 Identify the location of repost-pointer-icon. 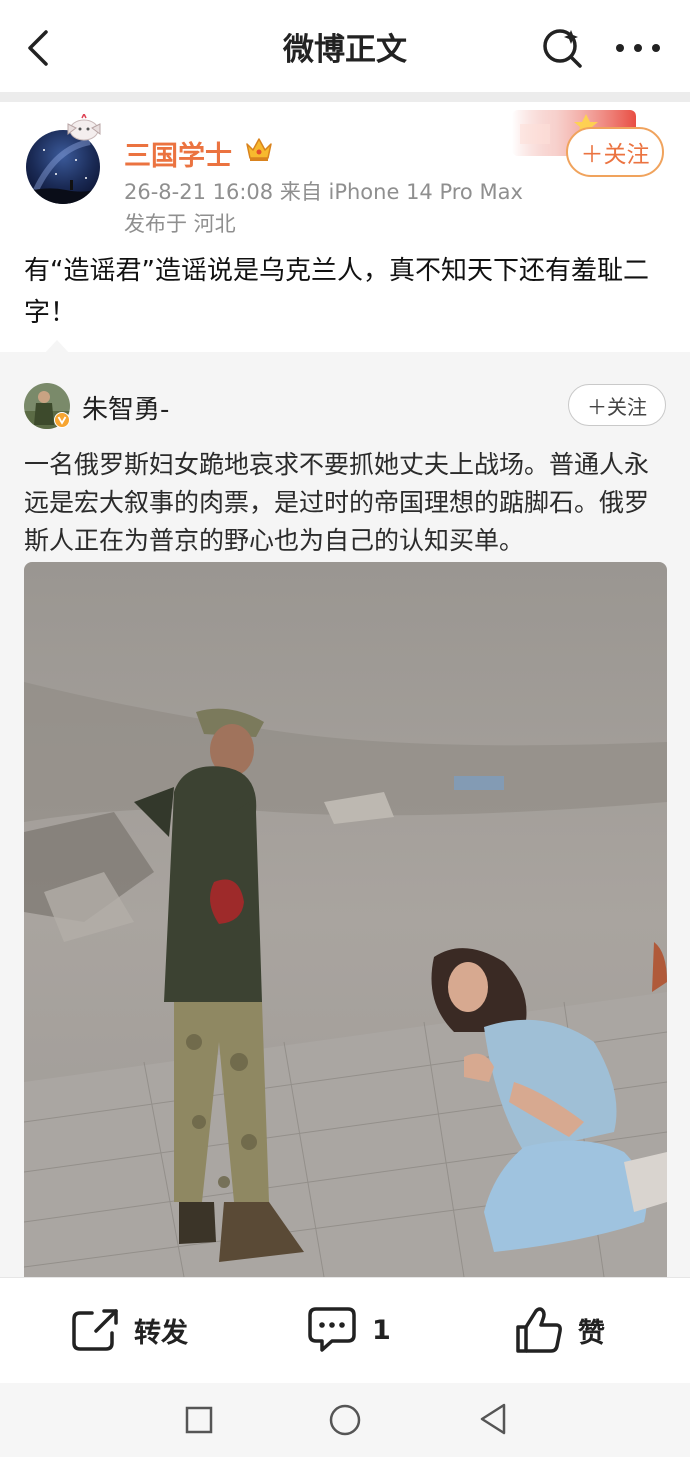
(57, 347).